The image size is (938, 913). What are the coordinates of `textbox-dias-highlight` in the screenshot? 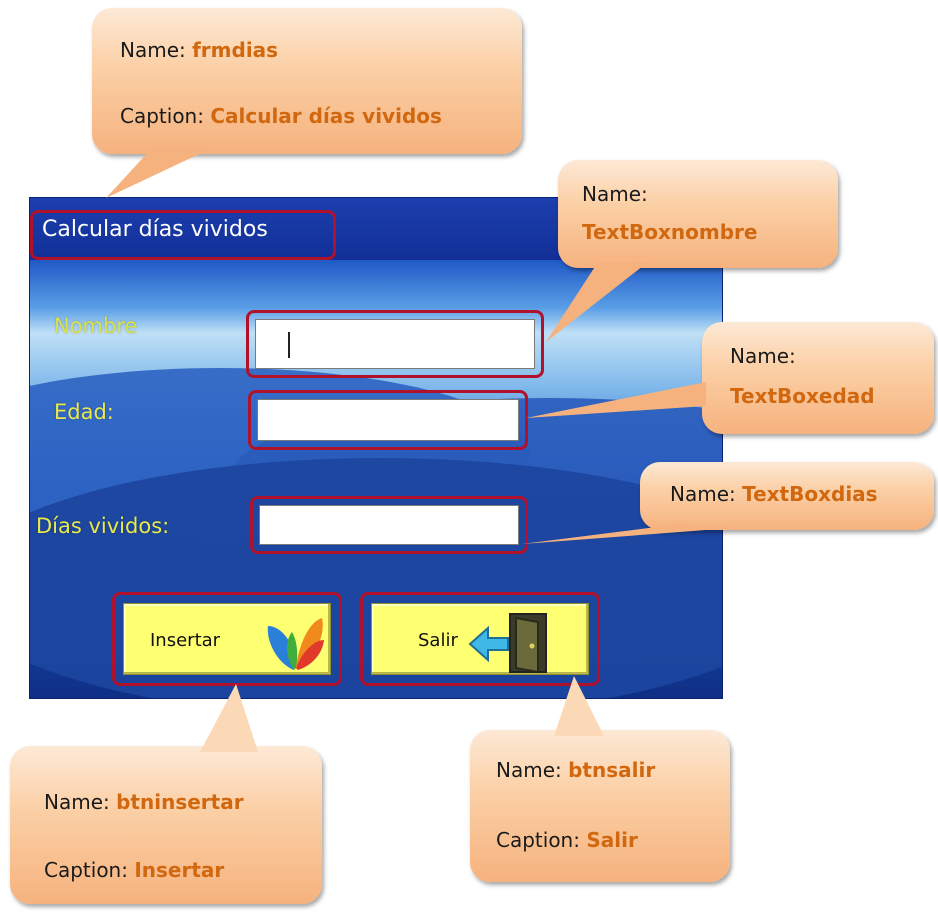 It's located at (389, 525).